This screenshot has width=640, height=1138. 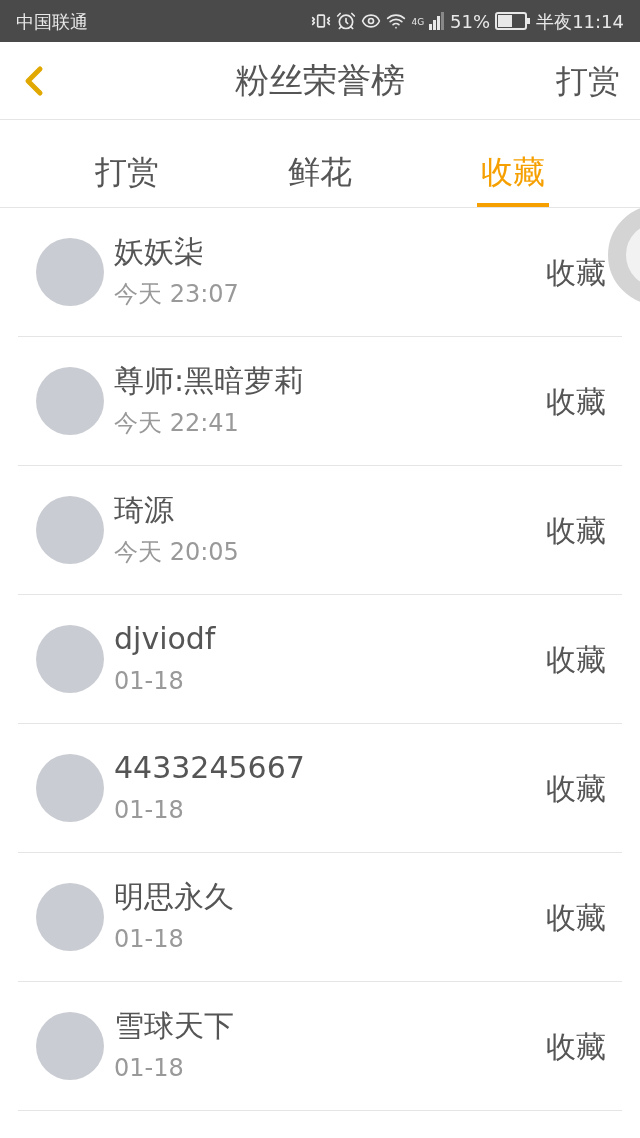 What do you see at coordinates (396, 21) in the screenshot?
I see `wifi-icon` at bounding box center [396, 21].